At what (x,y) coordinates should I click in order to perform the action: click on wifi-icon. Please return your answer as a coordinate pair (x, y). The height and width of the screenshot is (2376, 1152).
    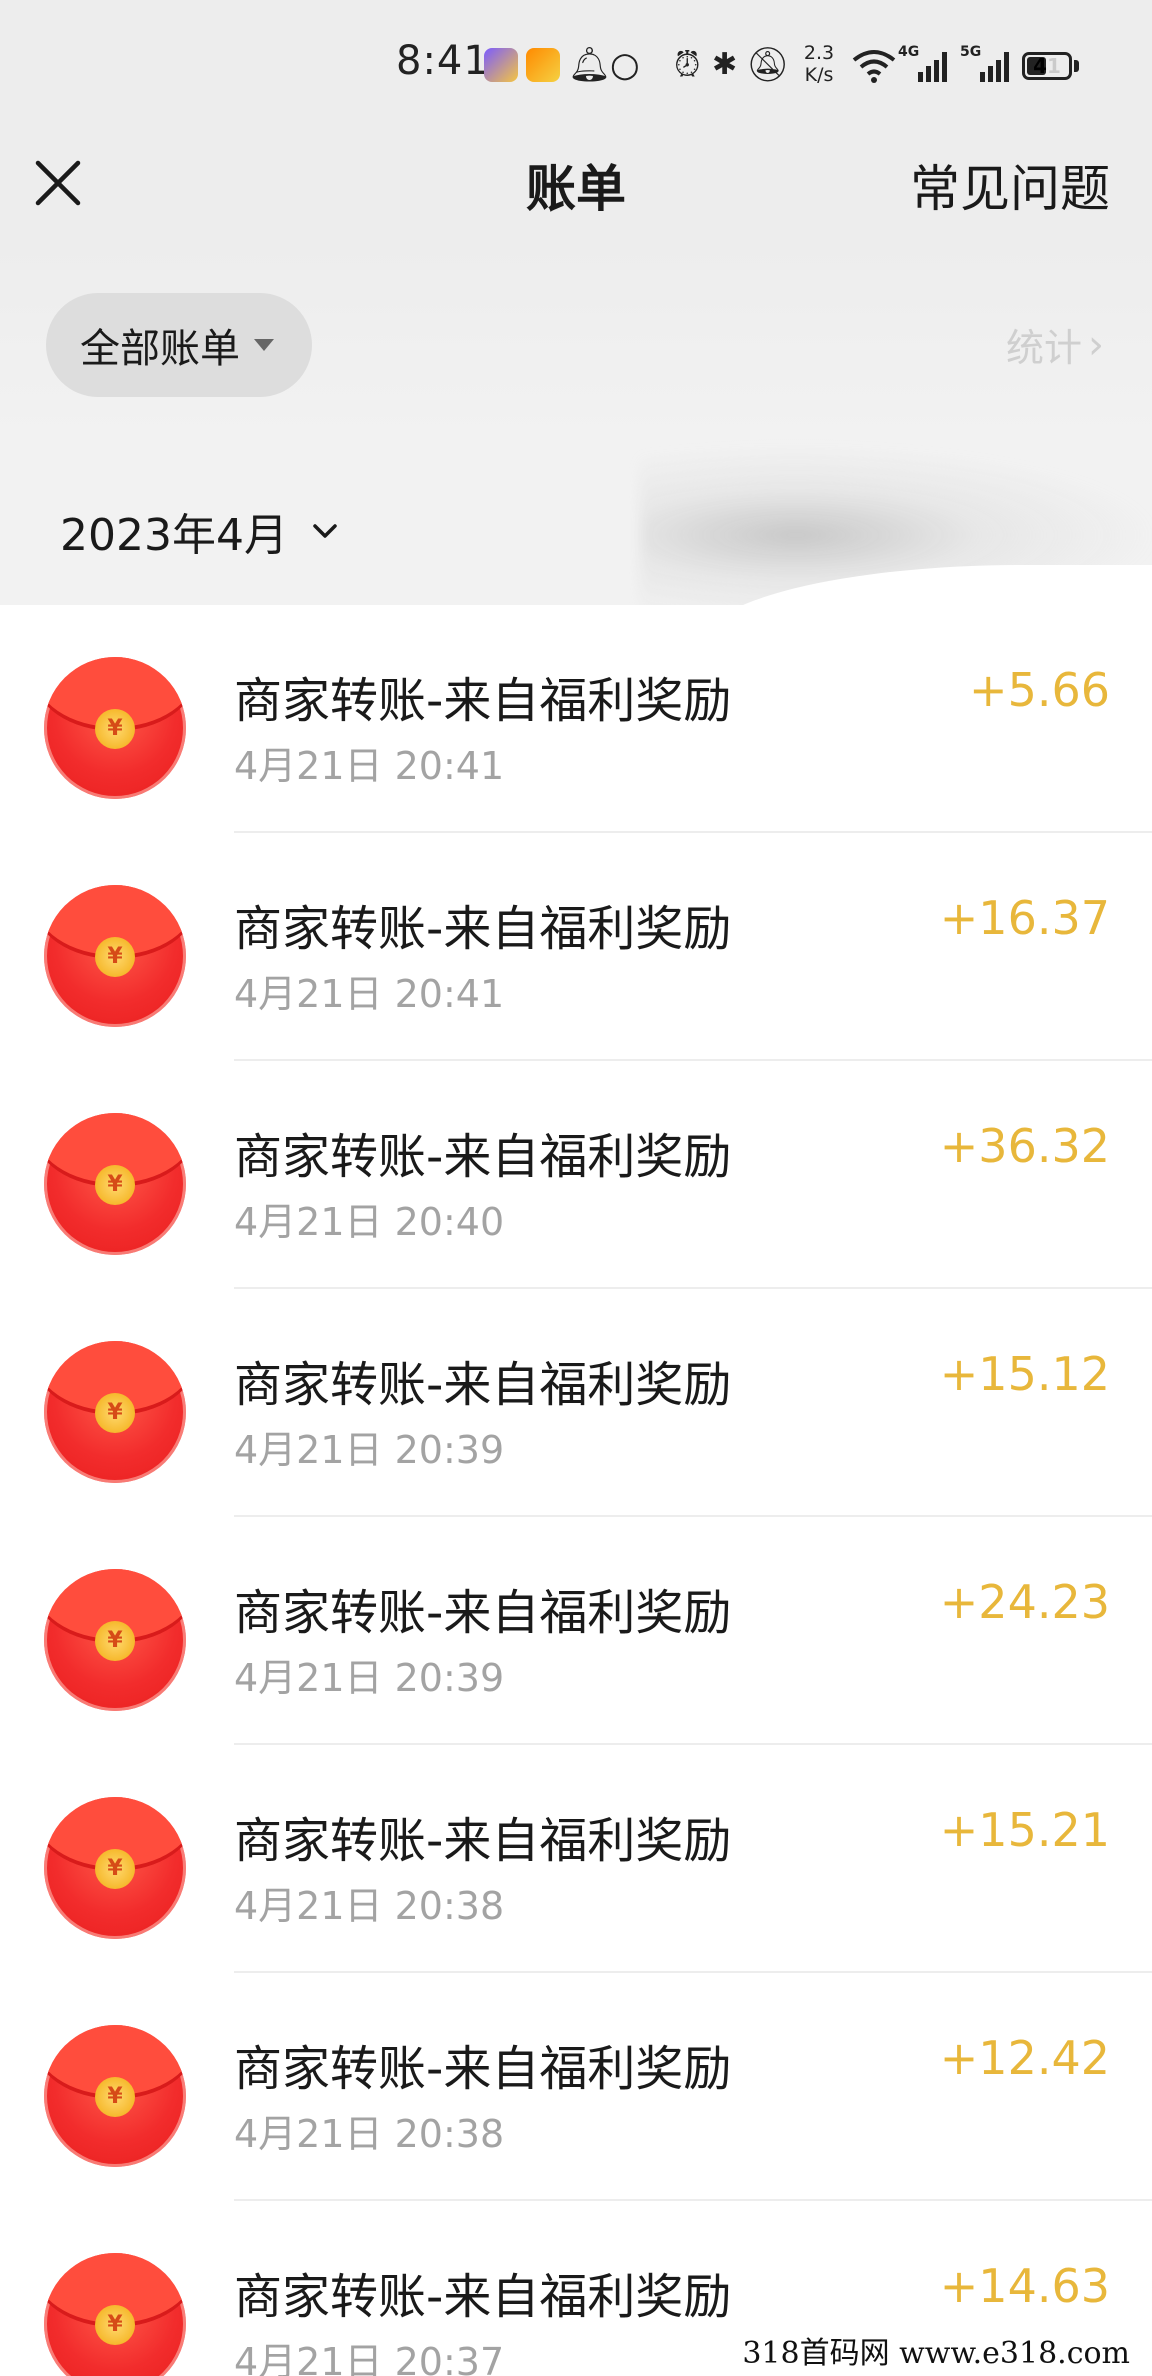
    Looking at the image, I should click on (874, 66).